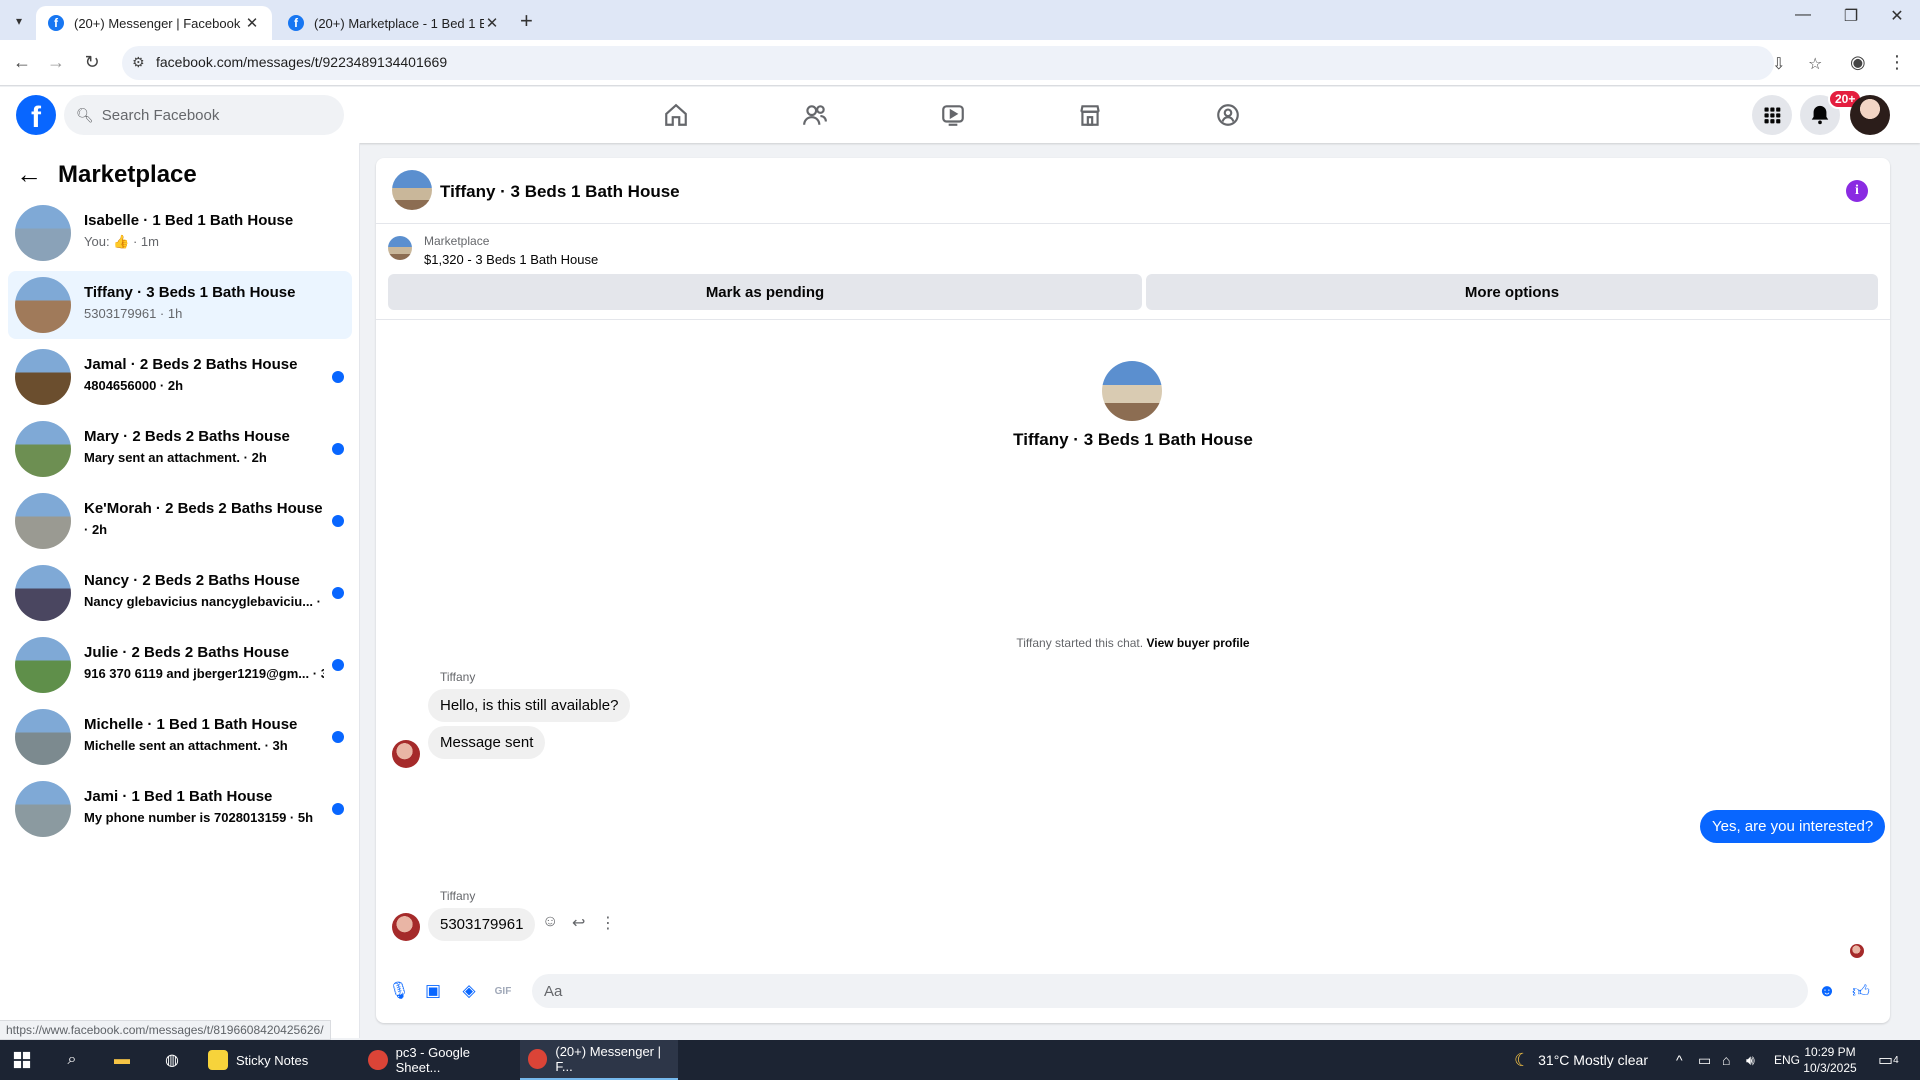 The height and width of the screenshot is (1080, 1920). I want to click on conversation-preview: Michelle sent an attachment. · 3h, so click(186, 745).